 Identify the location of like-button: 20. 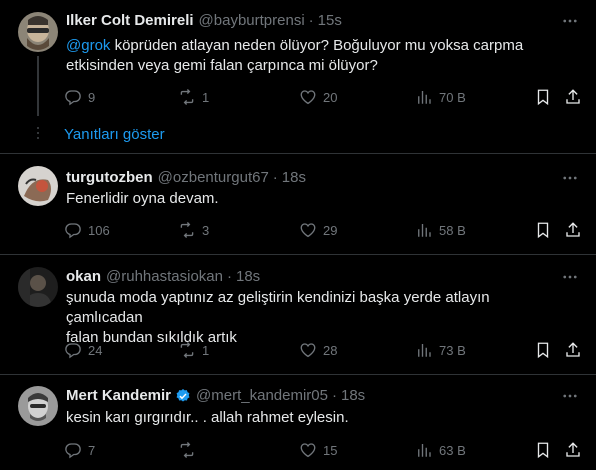
(318, 97).